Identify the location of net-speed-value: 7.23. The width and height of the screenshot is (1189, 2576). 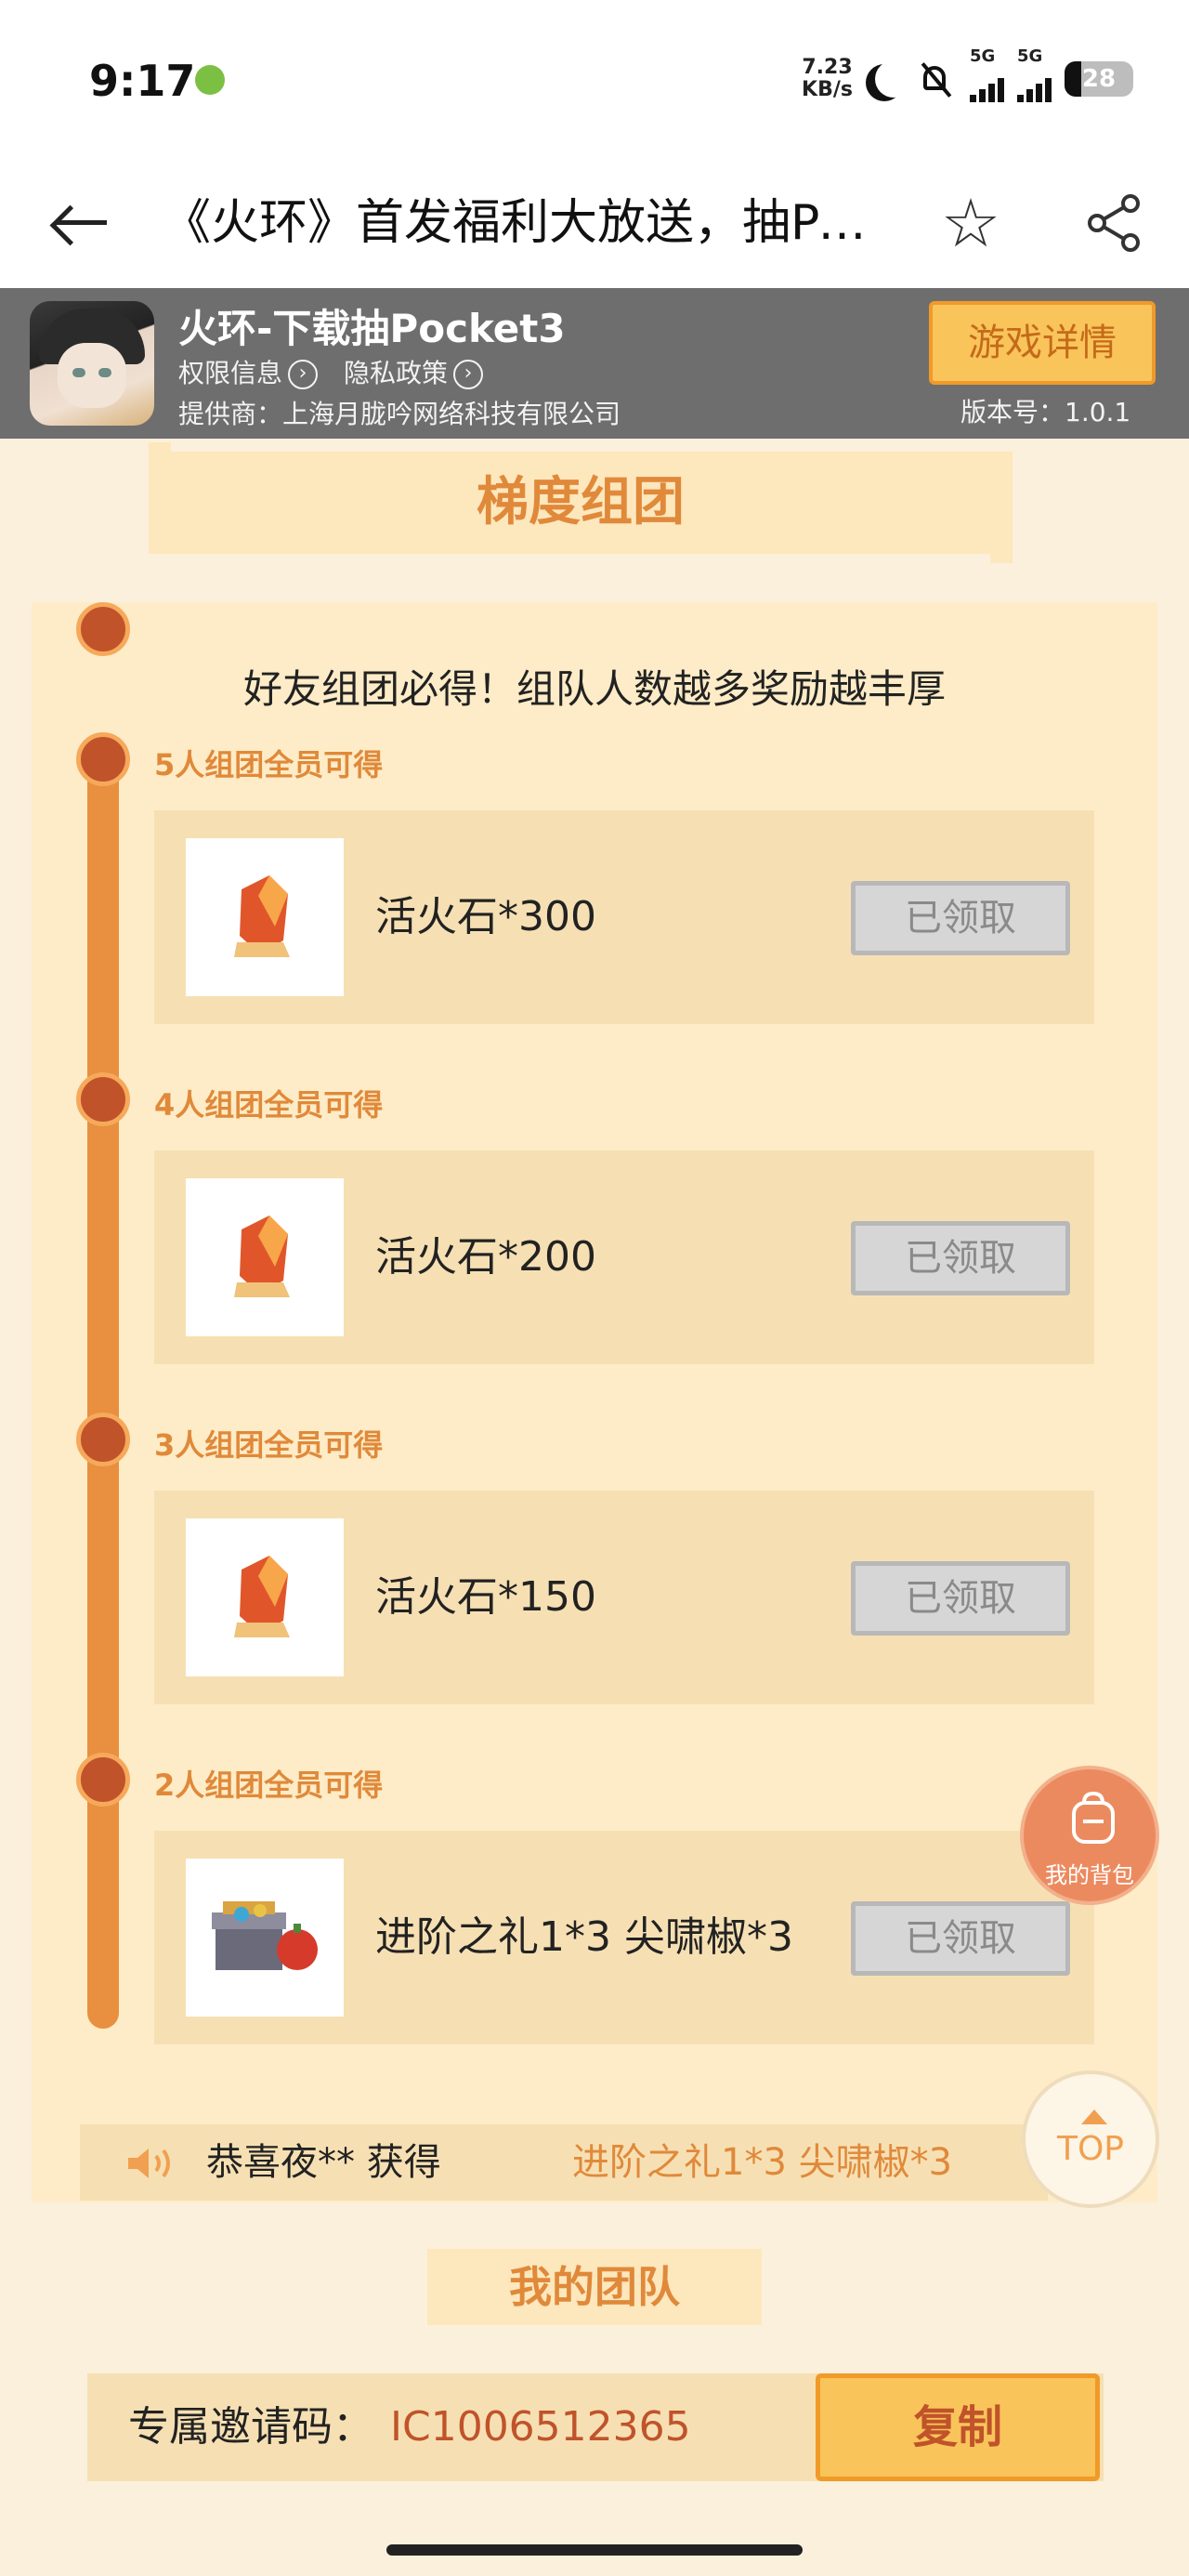
(827, 67).